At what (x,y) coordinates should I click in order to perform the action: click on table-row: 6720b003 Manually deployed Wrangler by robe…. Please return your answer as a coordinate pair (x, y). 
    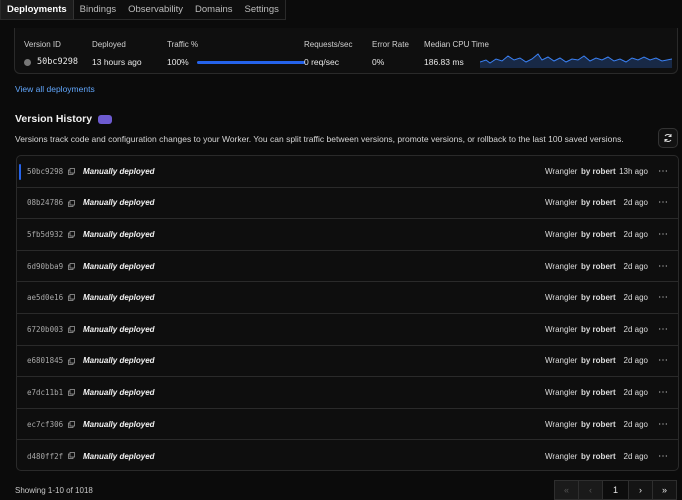
    Looking at the image, I should click on (347, 330).